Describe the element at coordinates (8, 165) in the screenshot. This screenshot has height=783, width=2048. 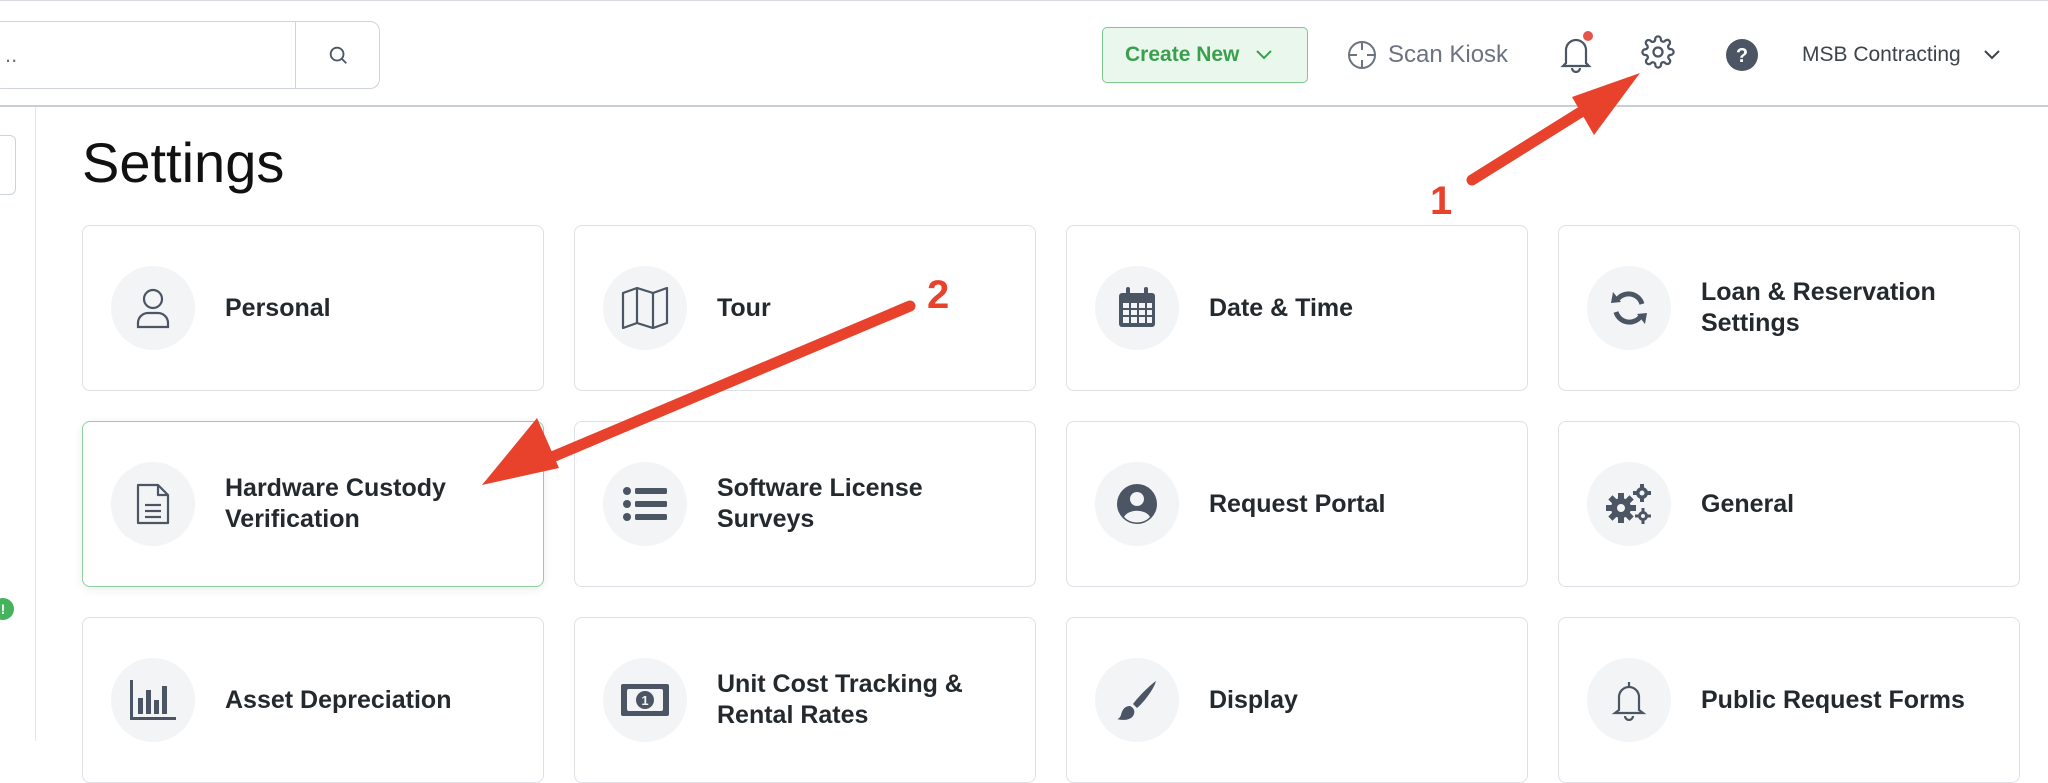
I see `sidebar-toggle` at that location.